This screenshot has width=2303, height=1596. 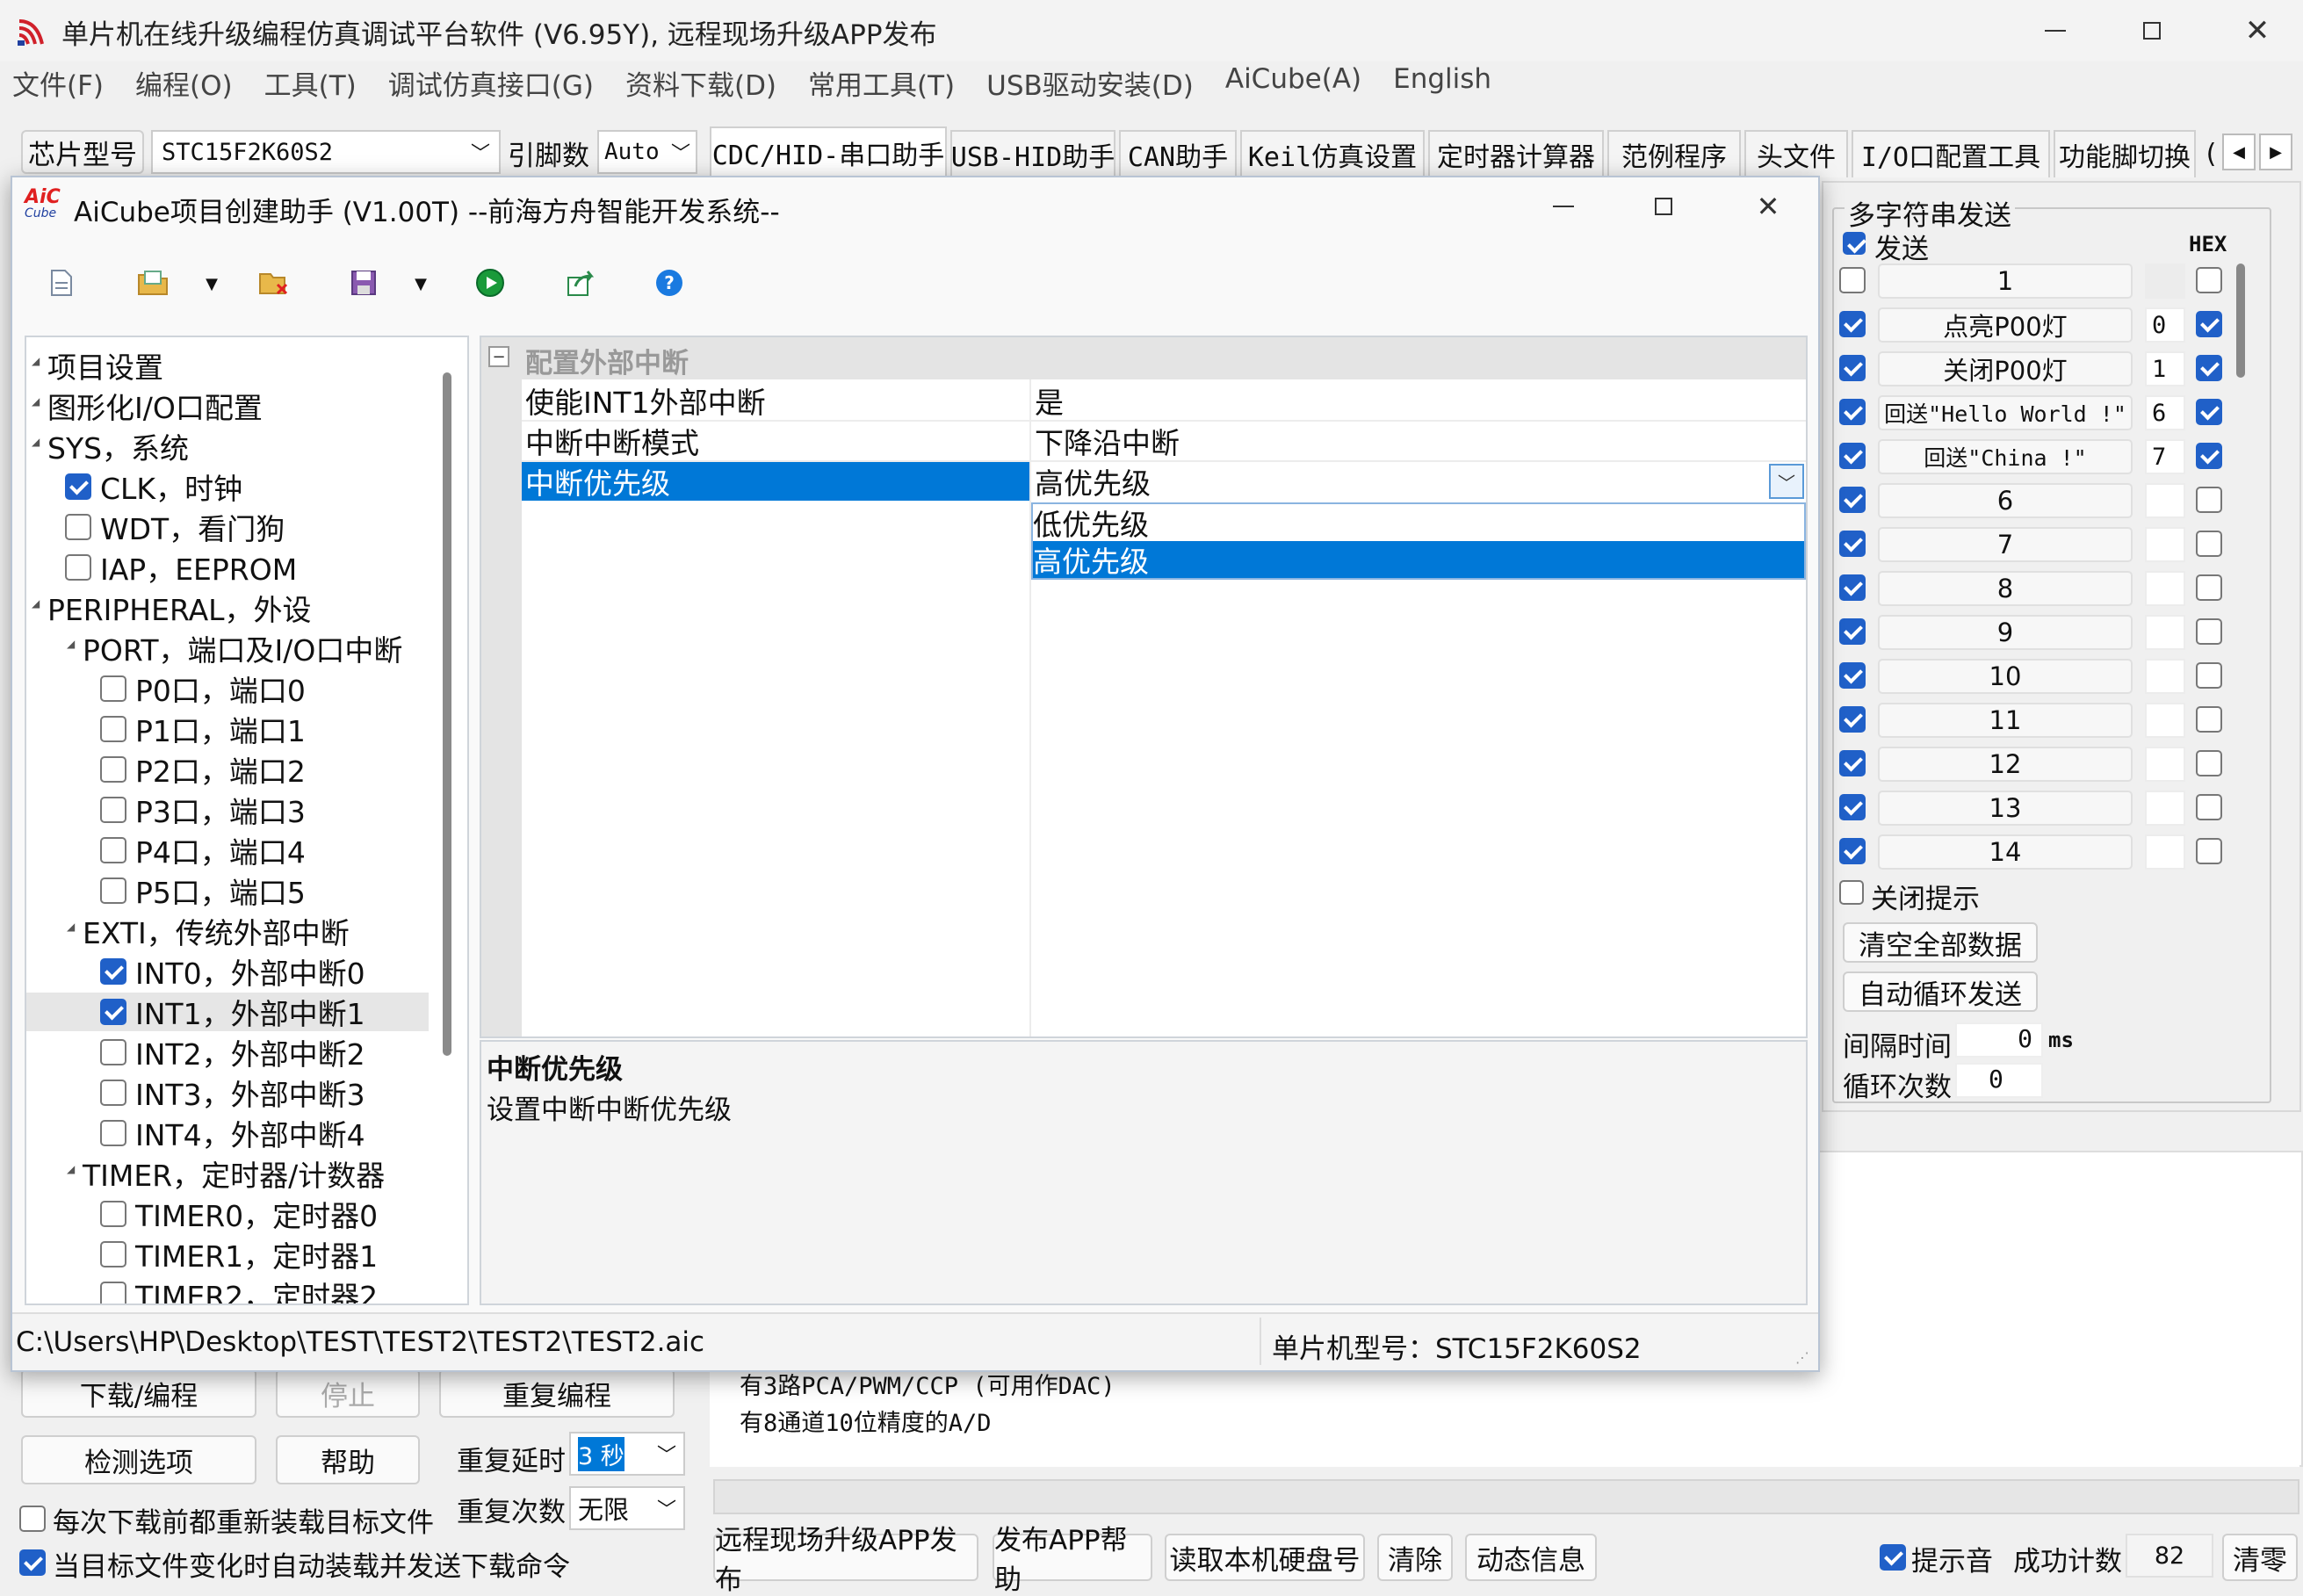 What do you see at coordinates (1940, 943) in the screenshot?
I see `clear-all-data-button: 清空全部数据` at bounding box center [1940, 943].